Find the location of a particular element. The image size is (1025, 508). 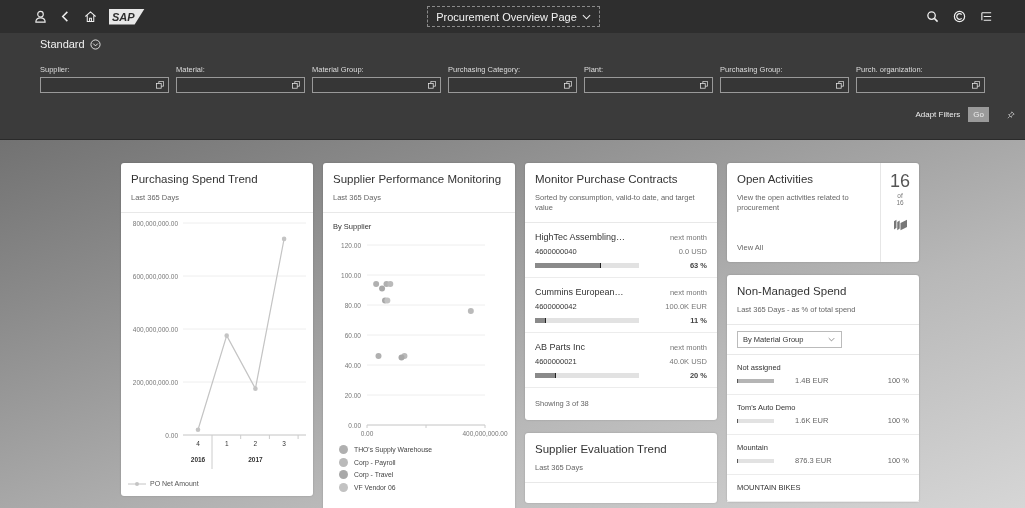

card-title: Supplier Performance Monitoring is located at coordinates (418, 179).